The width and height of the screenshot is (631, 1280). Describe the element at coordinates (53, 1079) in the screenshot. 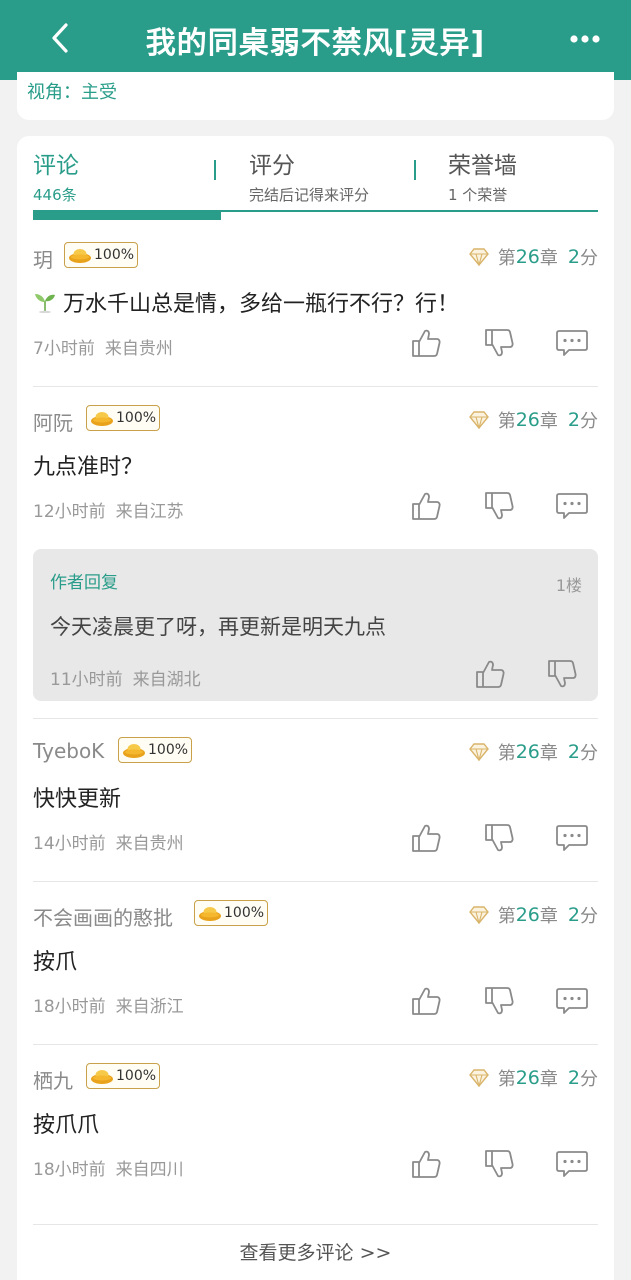

I see `comment-username: 栖九` at that location.